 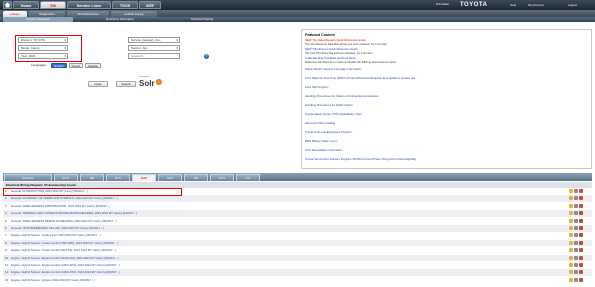 What do you see at coordinates (248, 177) in the screenshot?
I see `tab-col: COL` at bounding box center [248, 177].